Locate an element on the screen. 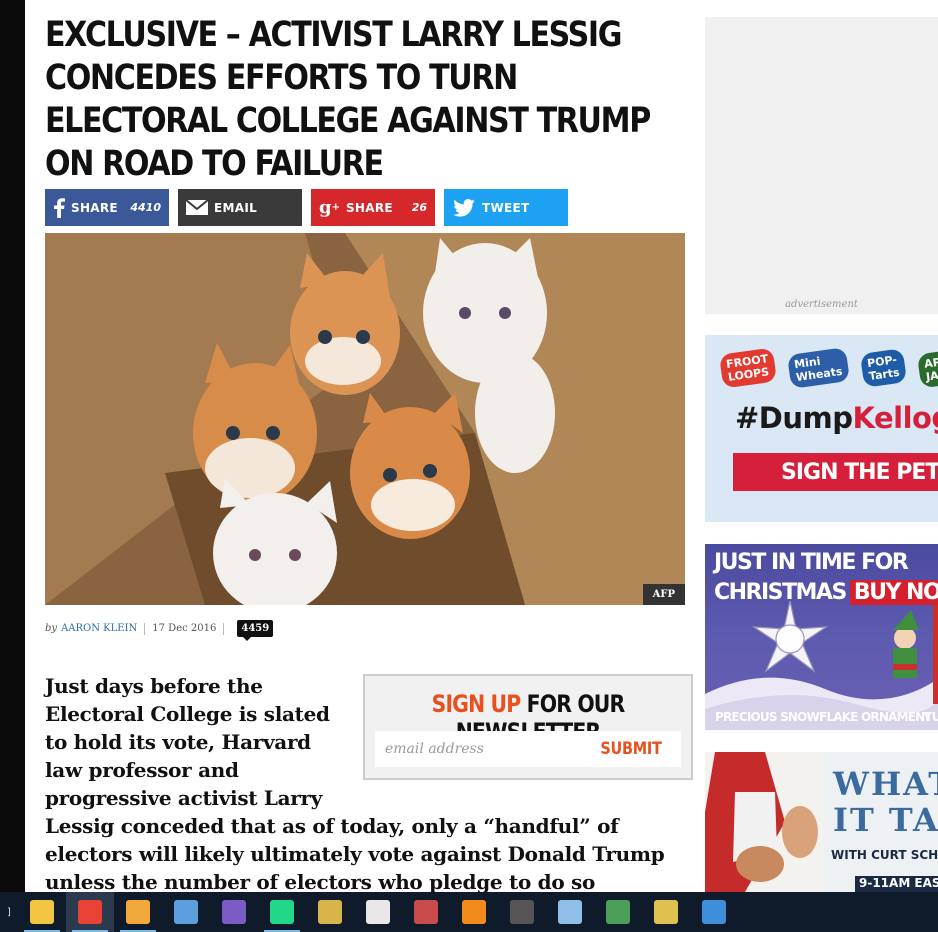 This screenshot has height=932, width=938. tweet-label: TWEET is located at coordinates (506, 207).